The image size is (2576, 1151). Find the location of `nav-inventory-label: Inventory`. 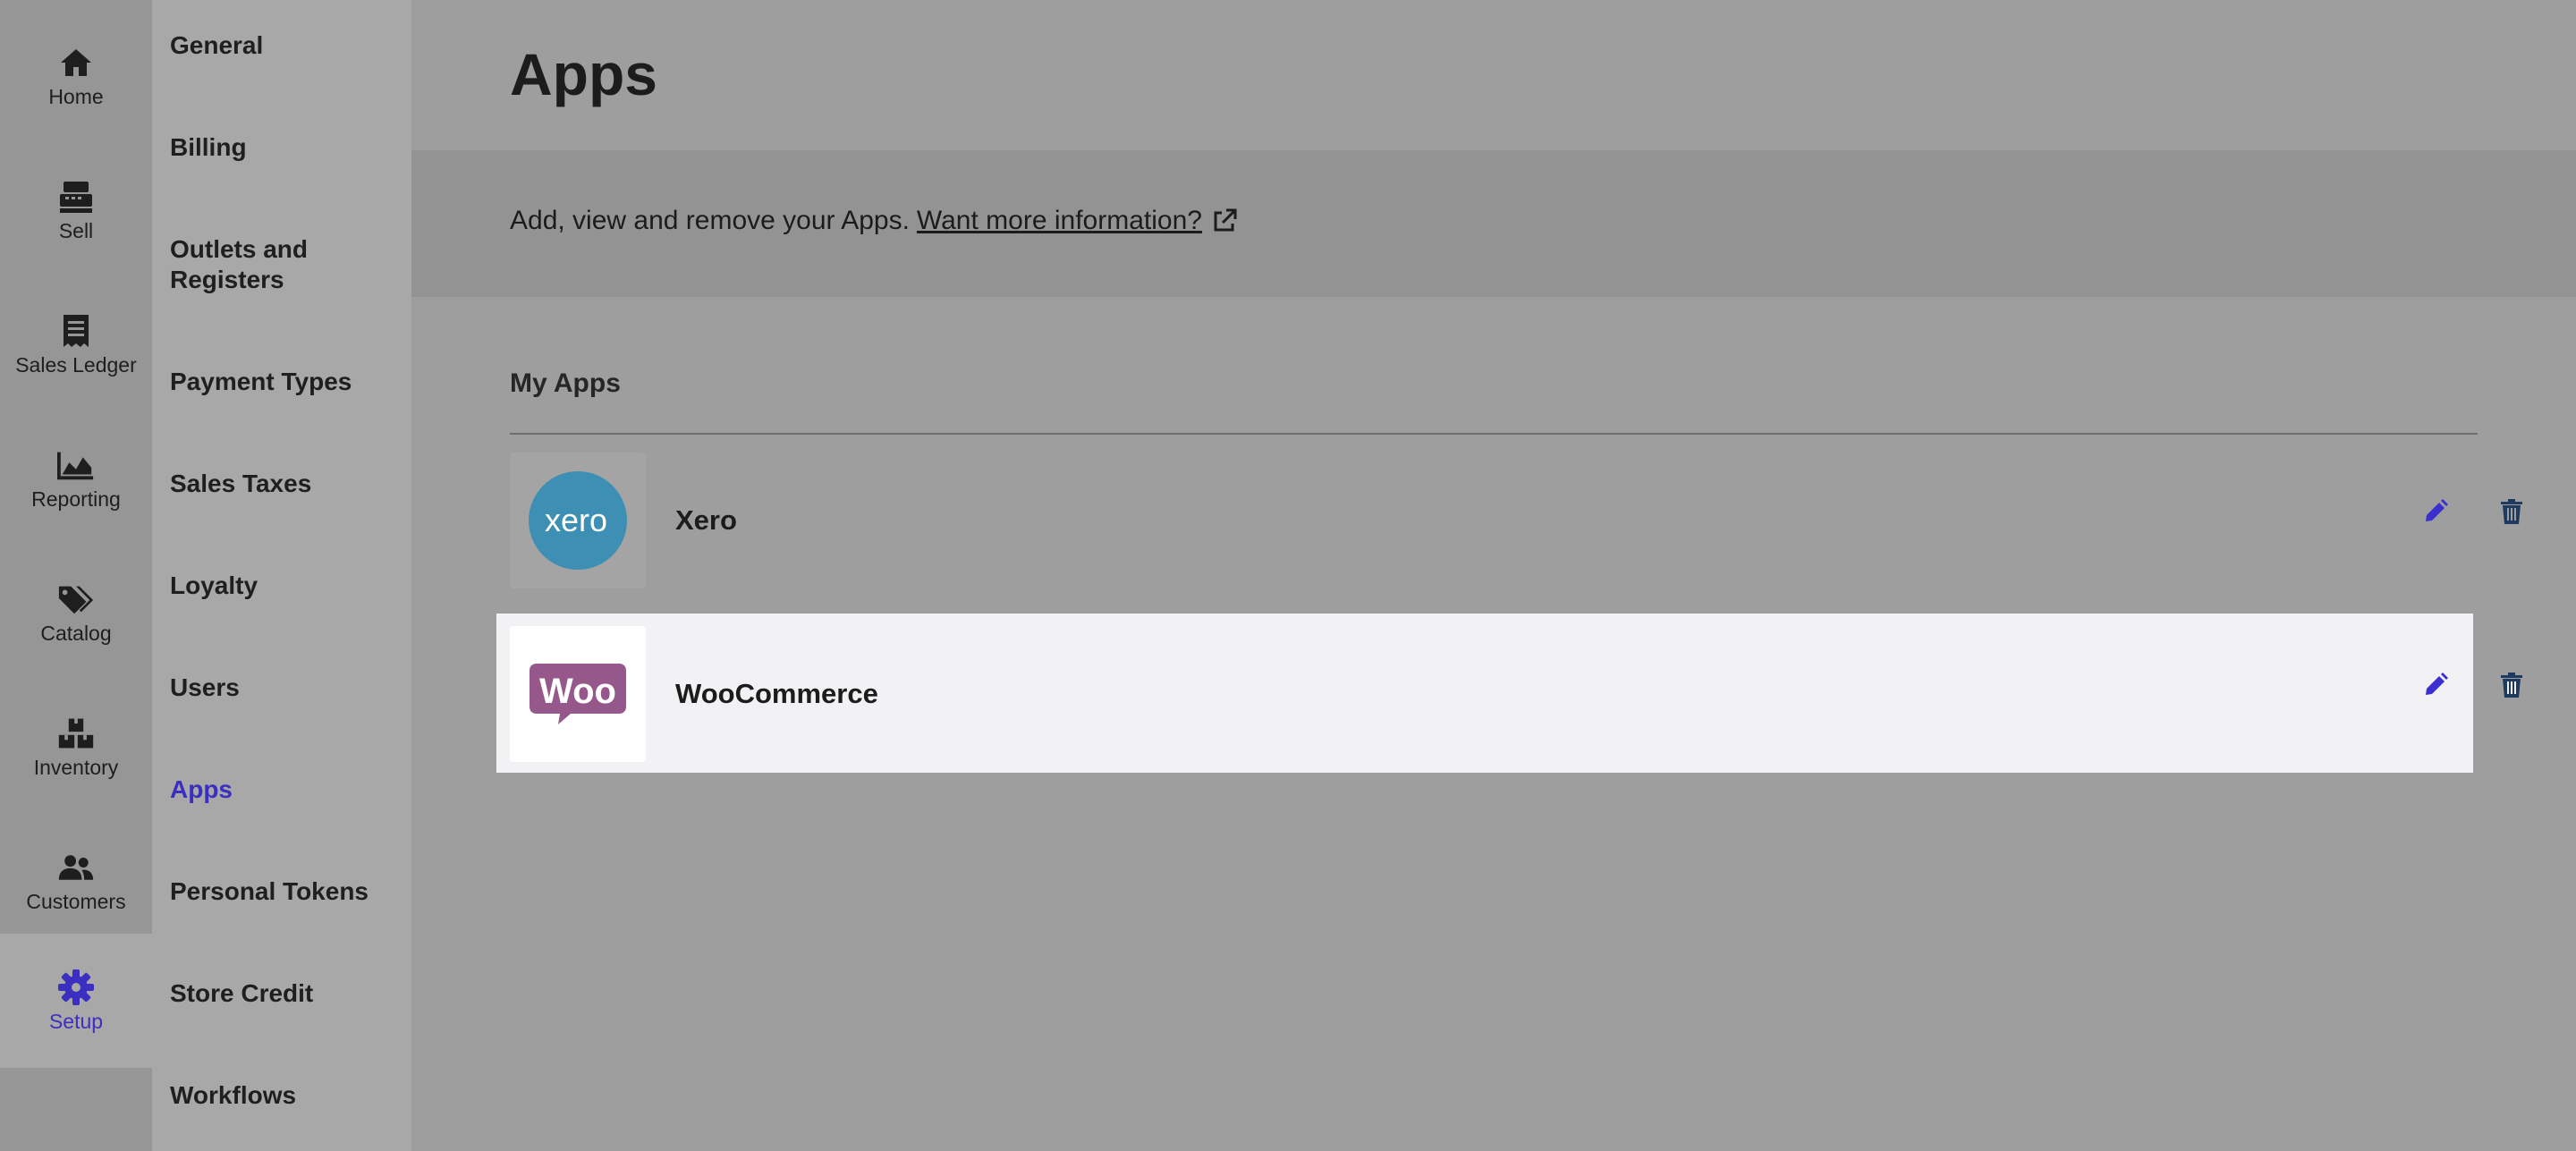

nav-inventory-label: Inventory is located at coordinates (76, 767).